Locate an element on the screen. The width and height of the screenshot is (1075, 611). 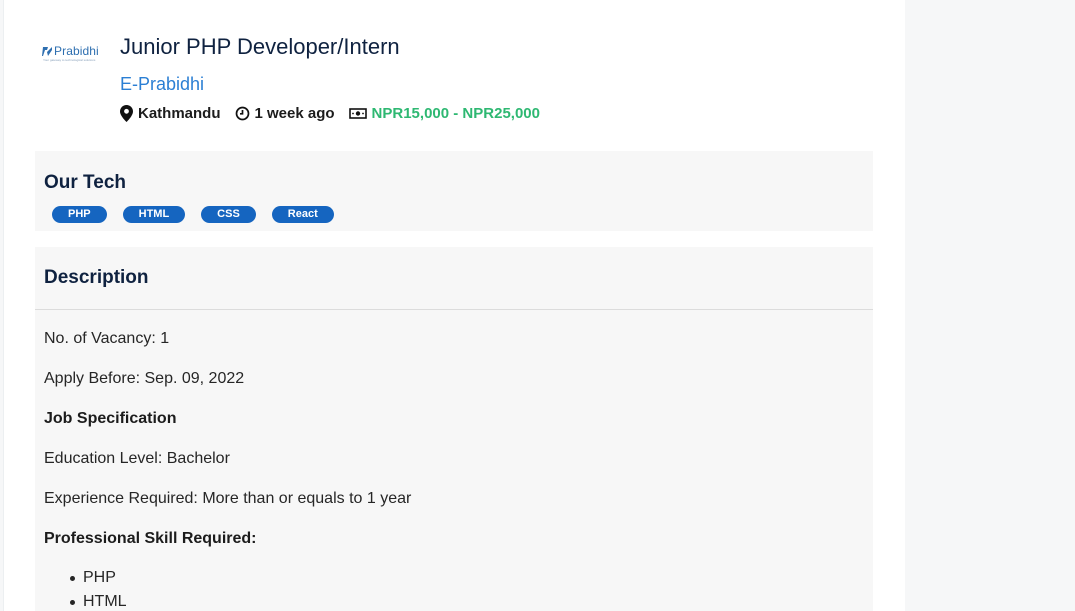
professional-skill-heading: Professional Skill Required: is located at coordinates (150, 538).